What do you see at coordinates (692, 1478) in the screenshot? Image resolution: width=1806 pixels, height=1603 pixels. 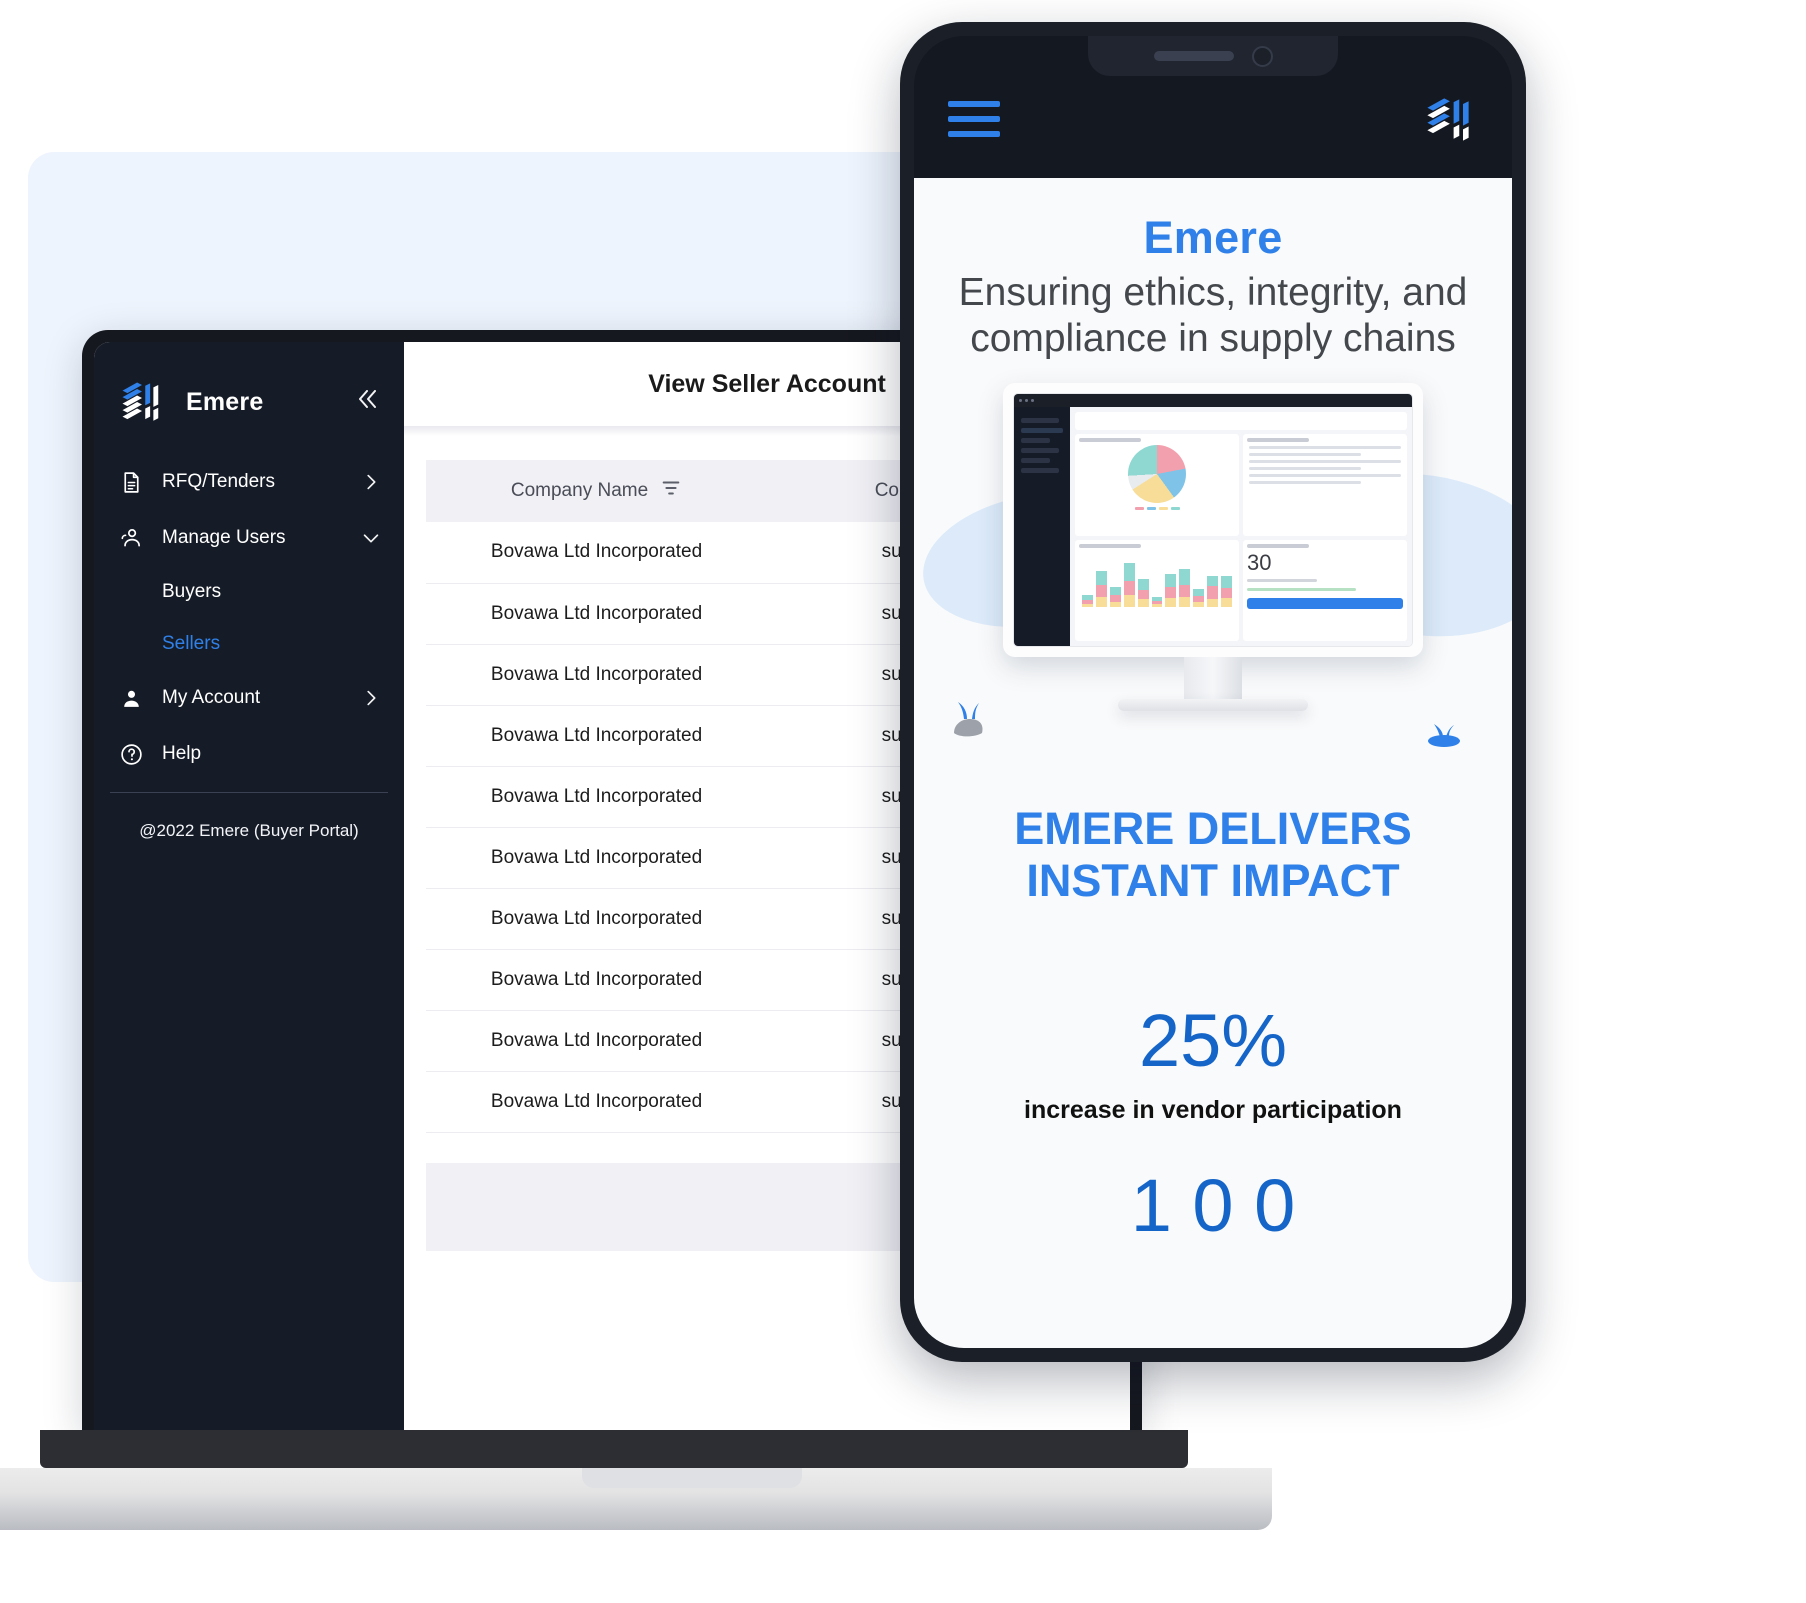 I see `laptop-trackpad-notch` at bounding box center [692, 1478].